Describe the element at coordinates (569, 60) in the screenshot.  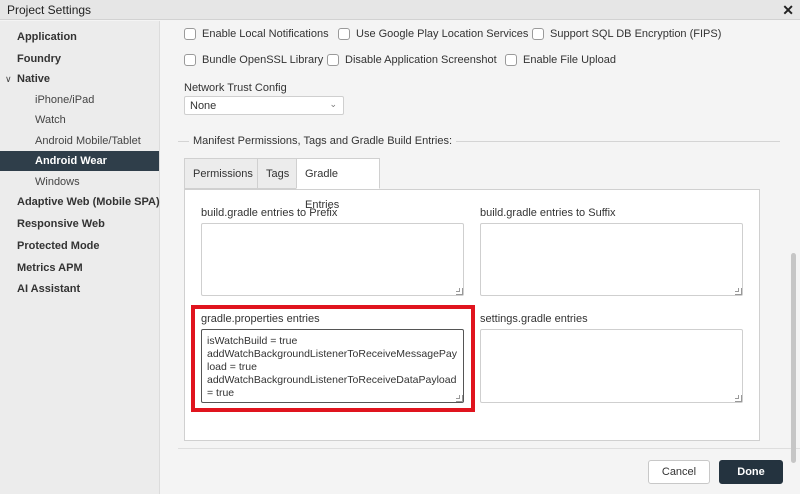
I see `checkbox-label: Enable File Upload` at that location.